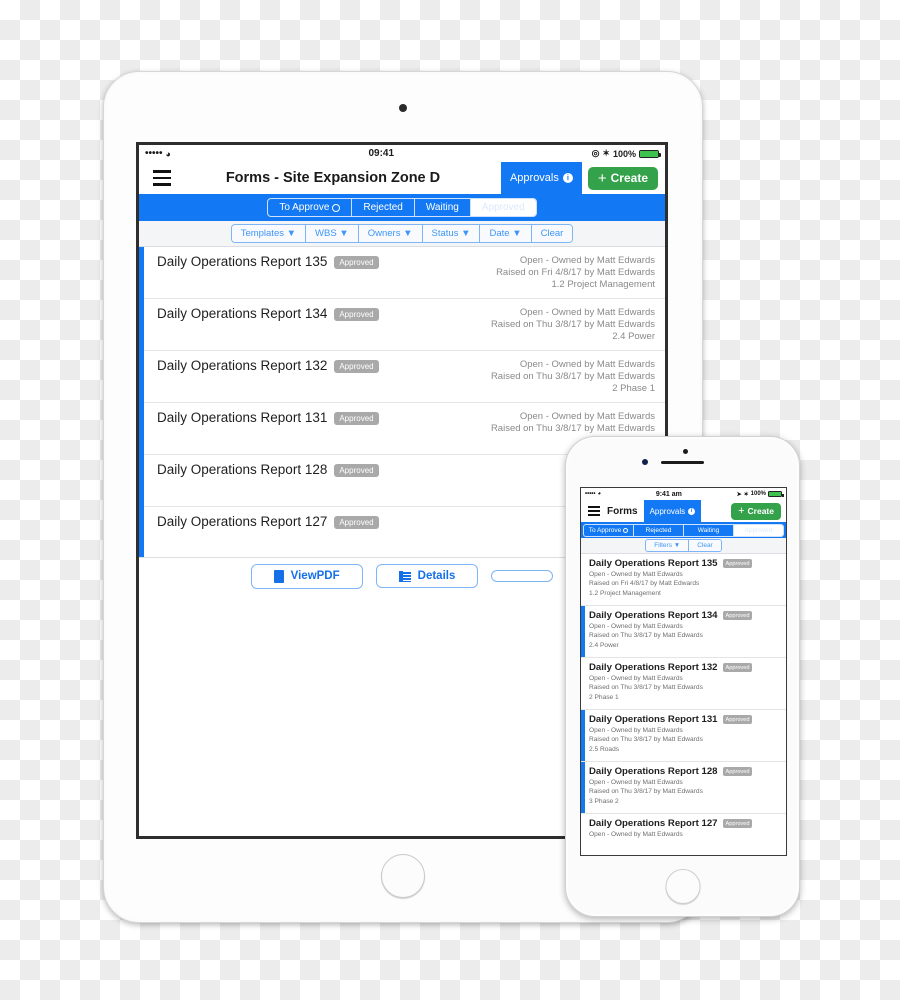 The height and width of the screenshot is (1000, 900). I want to click on list-icon, so click(404, 576).